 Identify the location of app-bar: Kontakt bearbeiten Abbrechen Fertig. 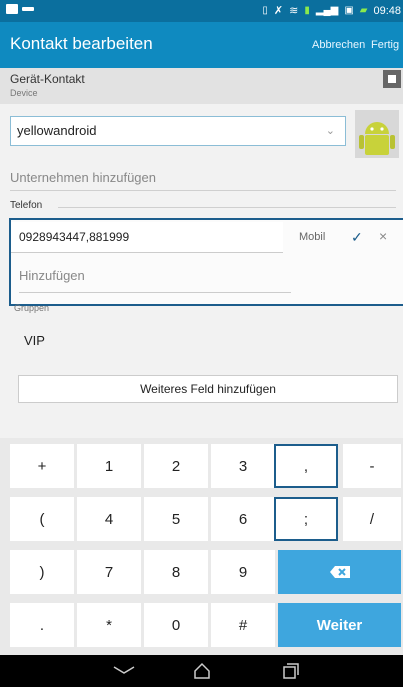
(201, 45).